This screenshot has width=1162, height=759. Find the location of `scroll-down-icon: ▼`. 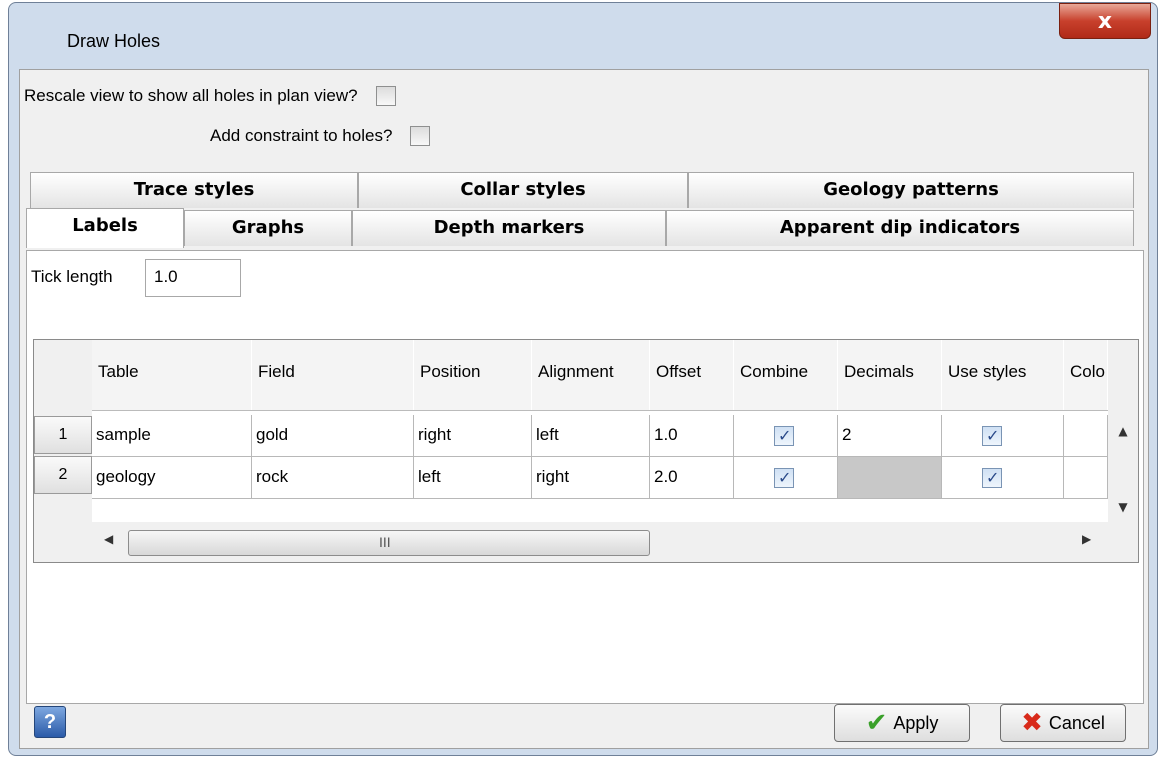

scroll-down-icon: ▼ is located at coordinates (1123, 507).